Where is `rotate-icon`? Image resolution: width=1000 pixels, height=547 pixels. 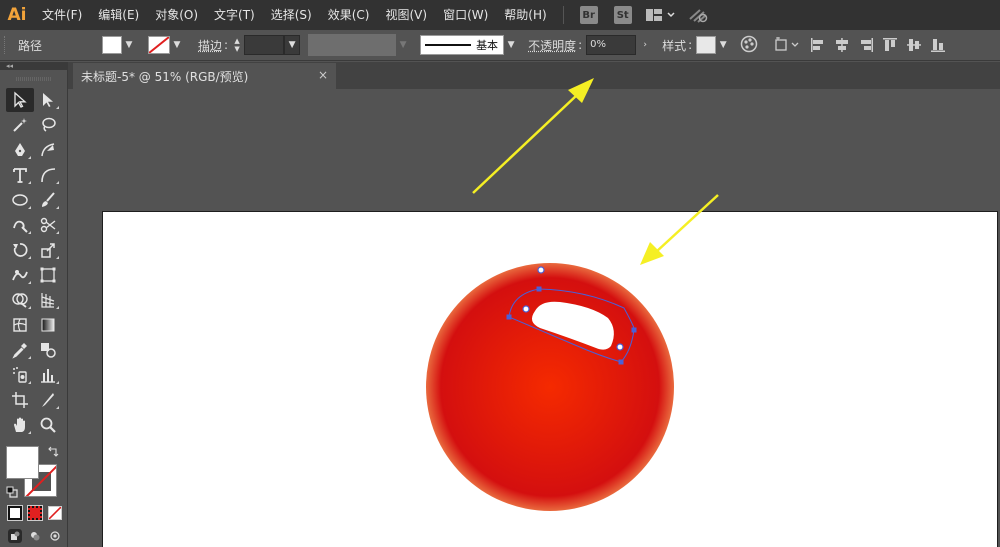 rotate-icon is located at coordinates (20, 250).